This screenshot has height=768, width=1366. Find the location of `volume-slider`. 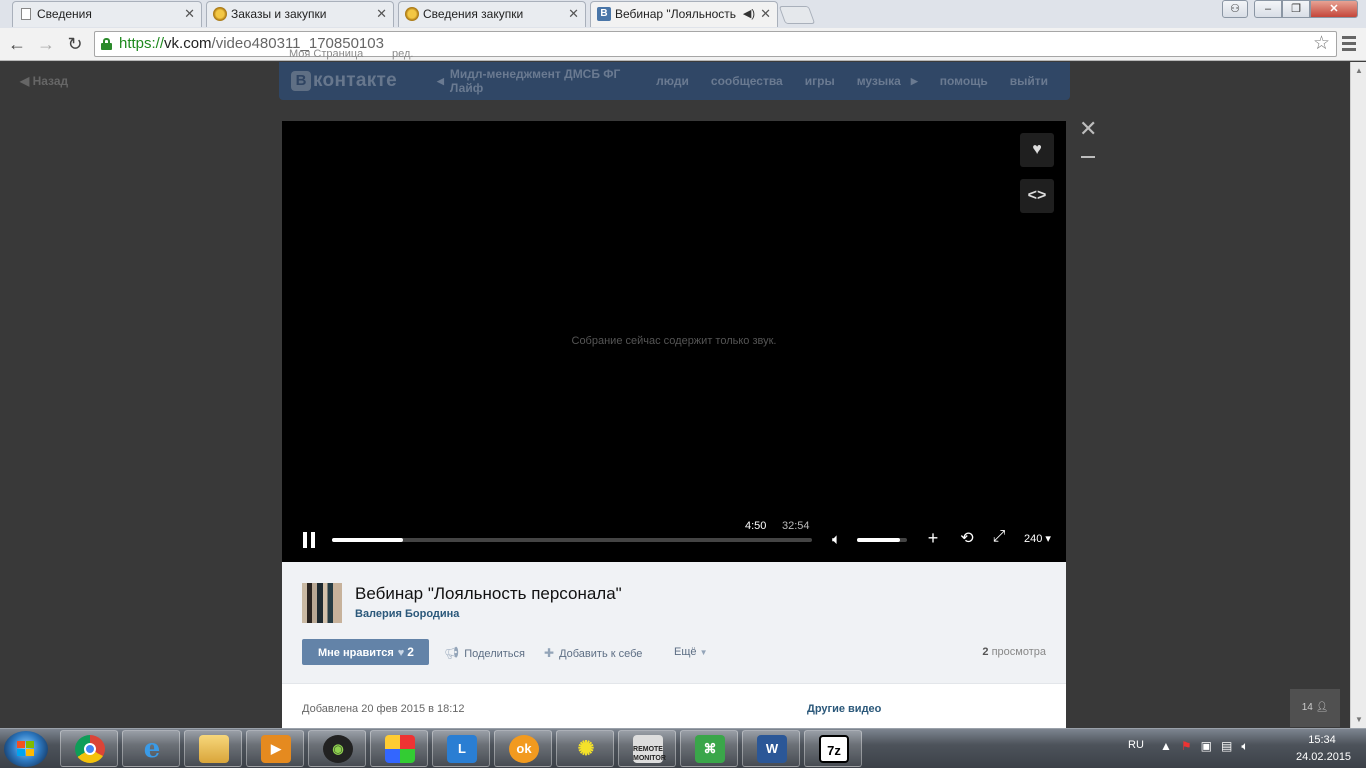

volume-slider is located at coordinates (882, 540).